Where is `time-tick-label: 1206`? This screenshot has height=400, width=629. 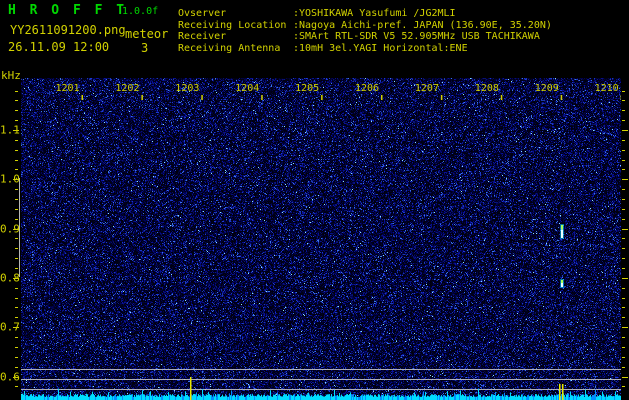 time-tick-label: 1206 is located at coordinates (367, 88).